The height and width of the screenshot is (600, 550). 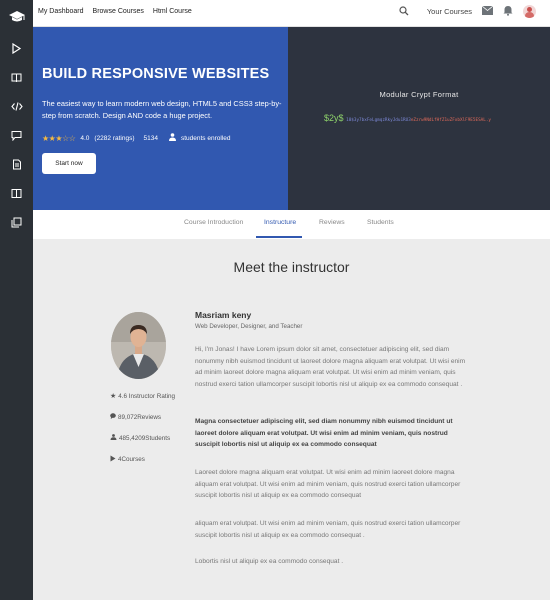 What do you see at coordinates (16, 300) in the screenshot?
I see `sidebar` at bounding box center [16, 300].